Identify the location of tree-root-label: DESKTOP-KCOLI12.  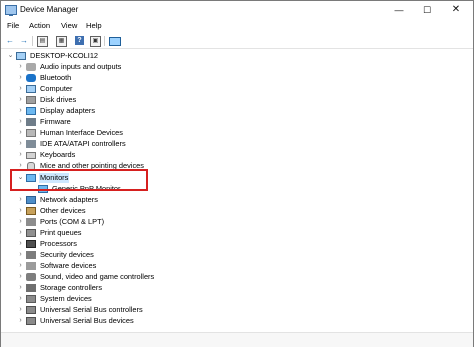
(64, 55).